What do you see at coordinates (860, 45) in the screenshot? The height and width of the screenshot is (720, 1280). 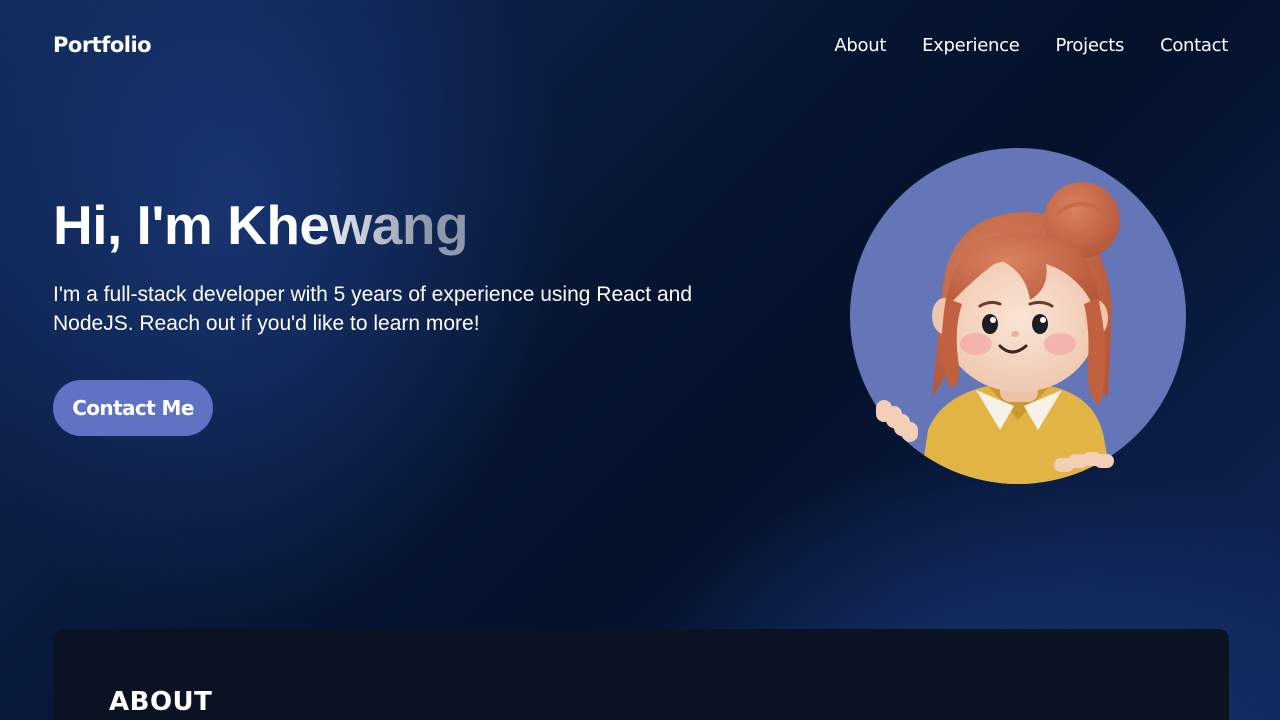 I see `nav-link-about: About` at bounding box center [860, 45].